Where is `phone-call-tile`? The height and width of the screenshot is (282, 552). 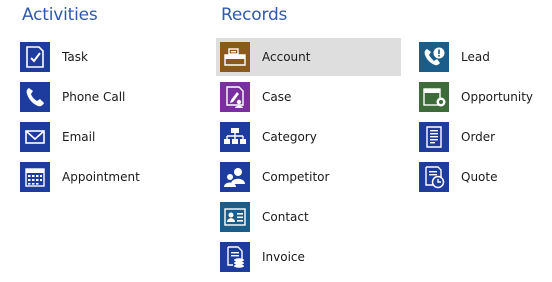
phone-call-tile is located at coordinates (35, 97).